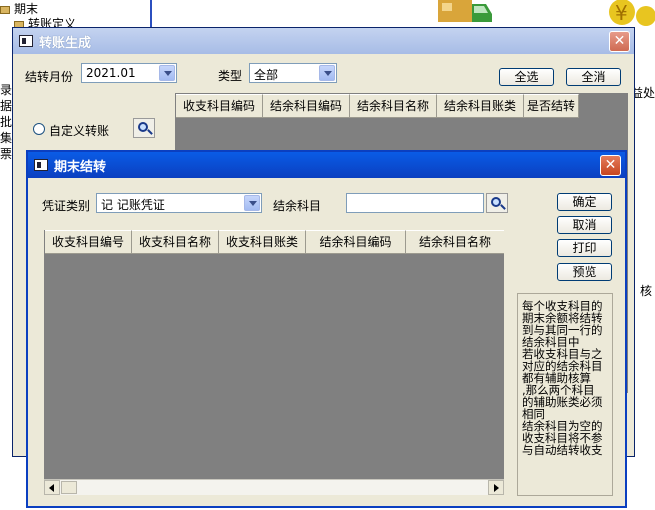 This screenshot has width=655, height=510. I want to click on custom-search-button, so click(144, 128).